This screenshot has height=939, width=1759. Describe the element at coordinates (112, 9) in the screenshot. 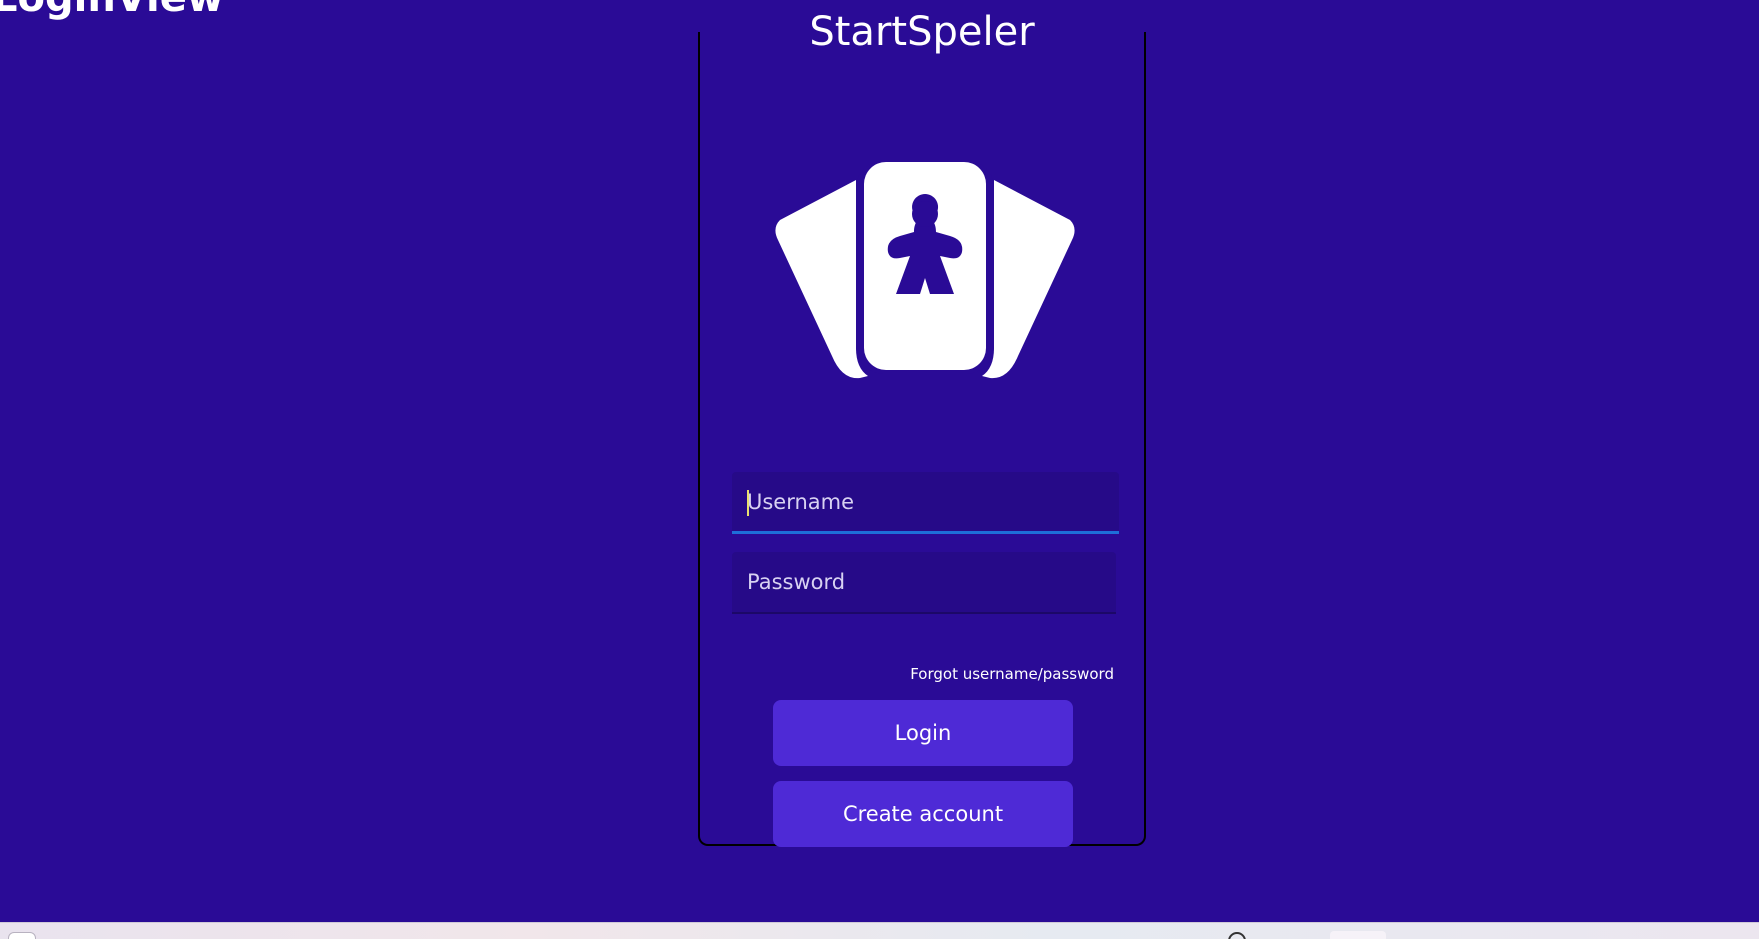

I see `view-title: LoginView` at that location.